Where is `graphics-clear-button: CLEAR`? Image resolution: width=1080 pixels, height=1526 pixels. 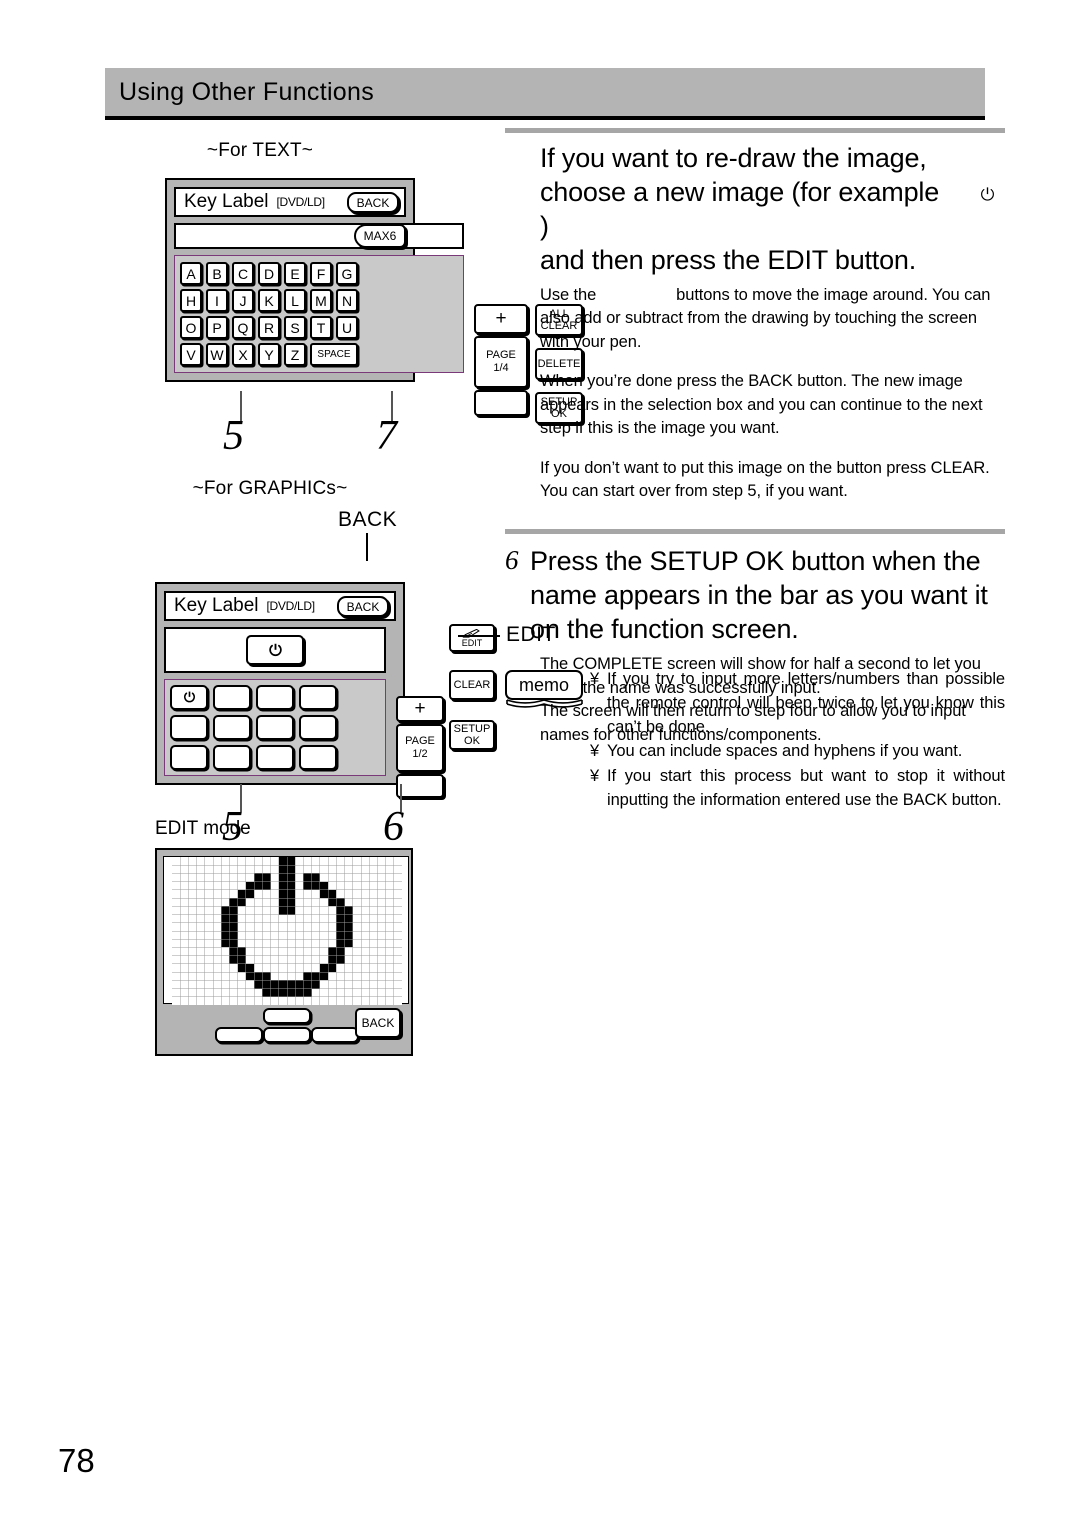 graphics-clear-button: CLEAR is located at coordinates (472, 685).